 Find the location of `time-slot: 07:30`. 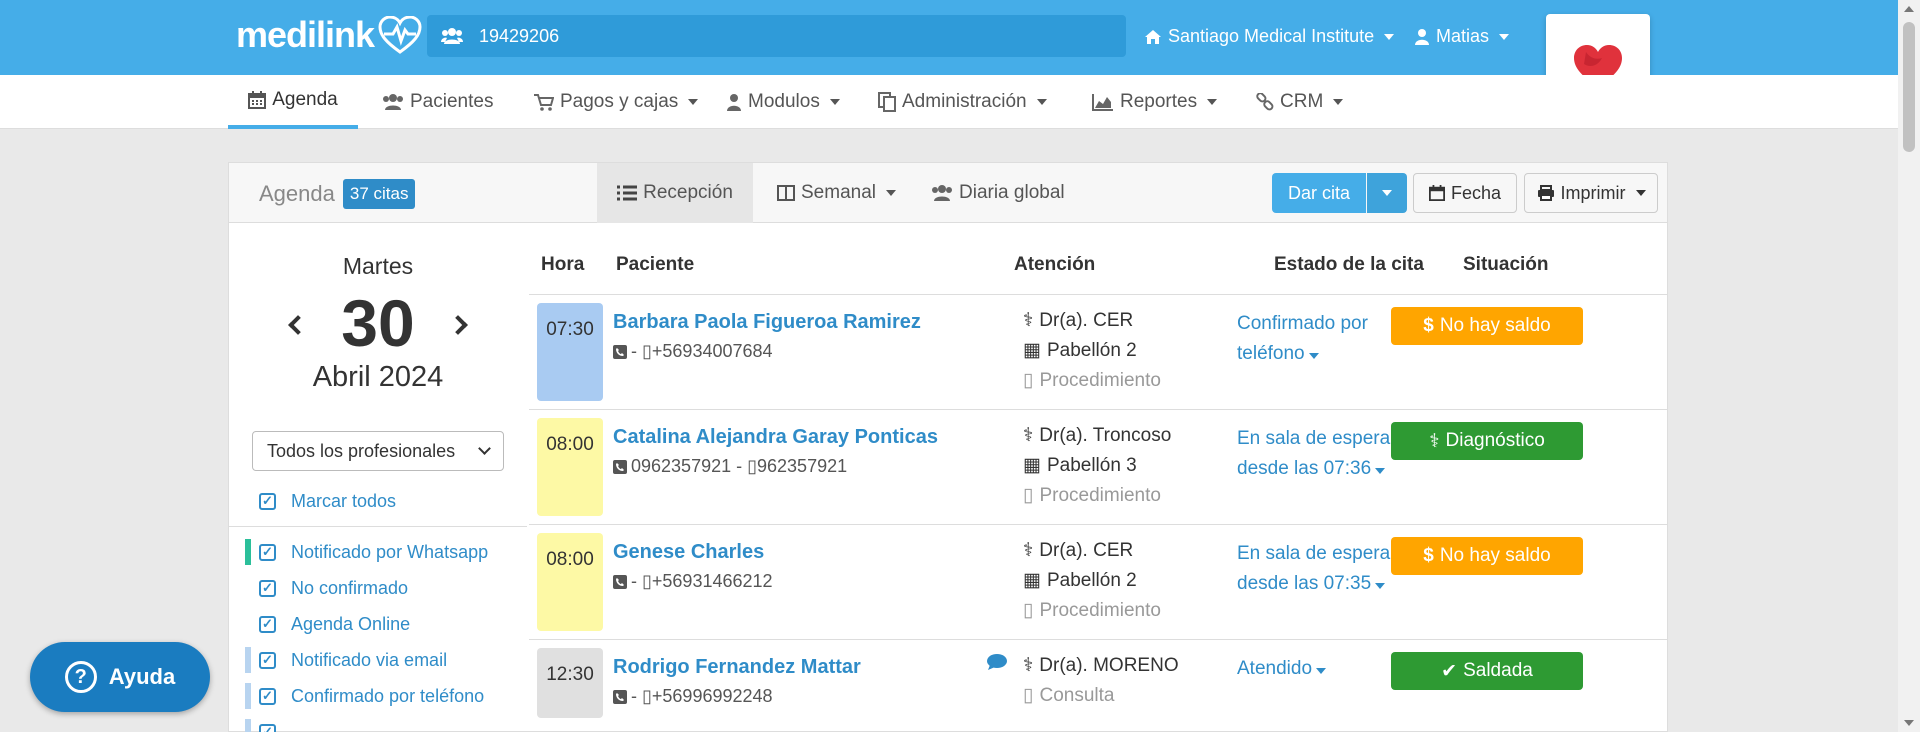

time-slot: 07:30 is located at coordinates (570, 352).